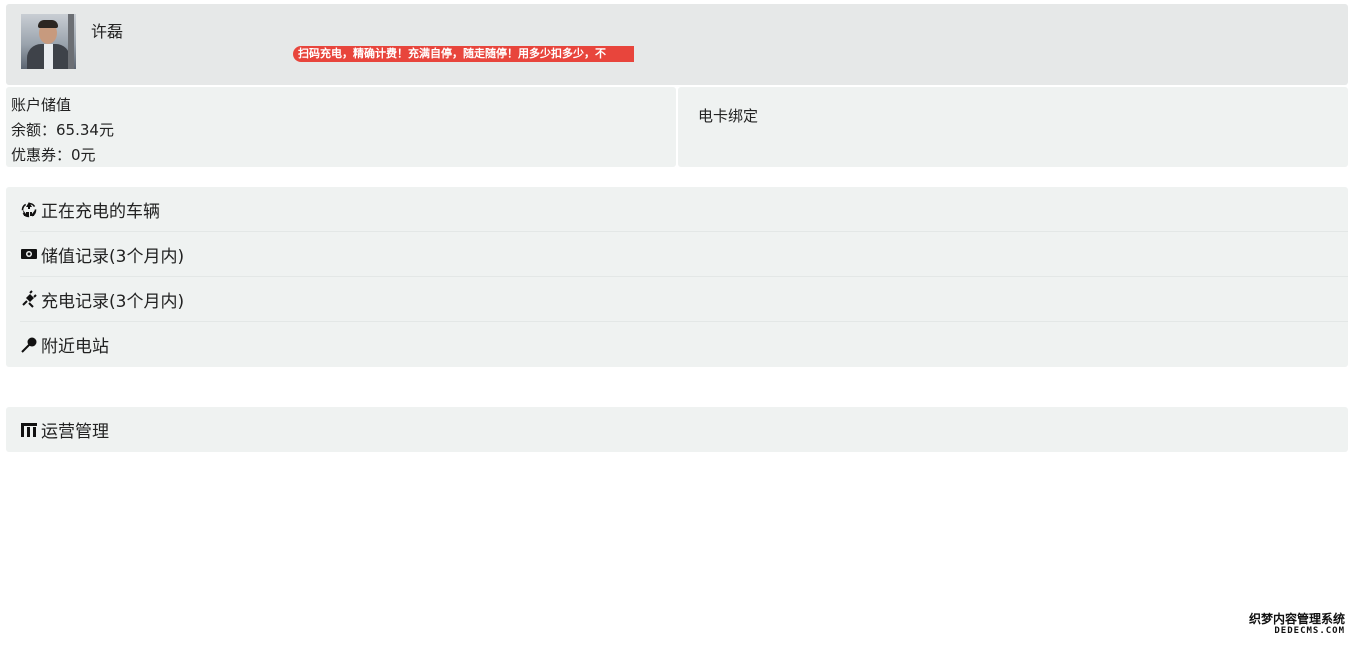 The image size is (1355, 647). What do you see at coordinates (107, 31) in the screenshot?
I see `user-name: 许磊` at bounding box center [107, 31].